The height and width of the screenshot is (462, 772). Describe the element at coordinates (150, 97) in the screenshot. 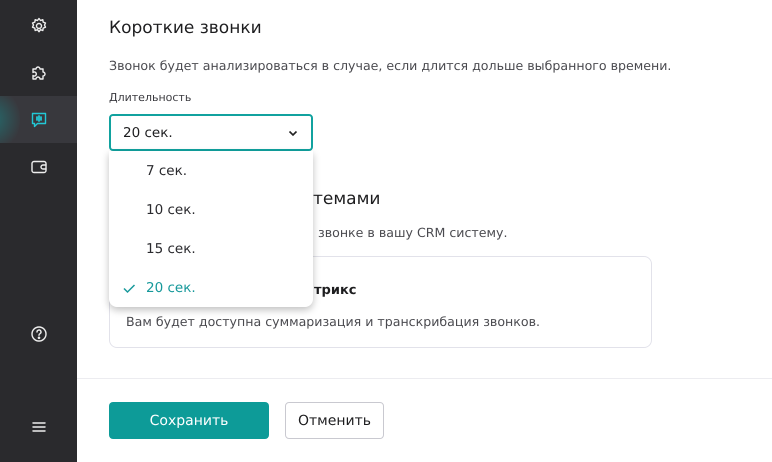

I see `field-label: Длительность` at that location.